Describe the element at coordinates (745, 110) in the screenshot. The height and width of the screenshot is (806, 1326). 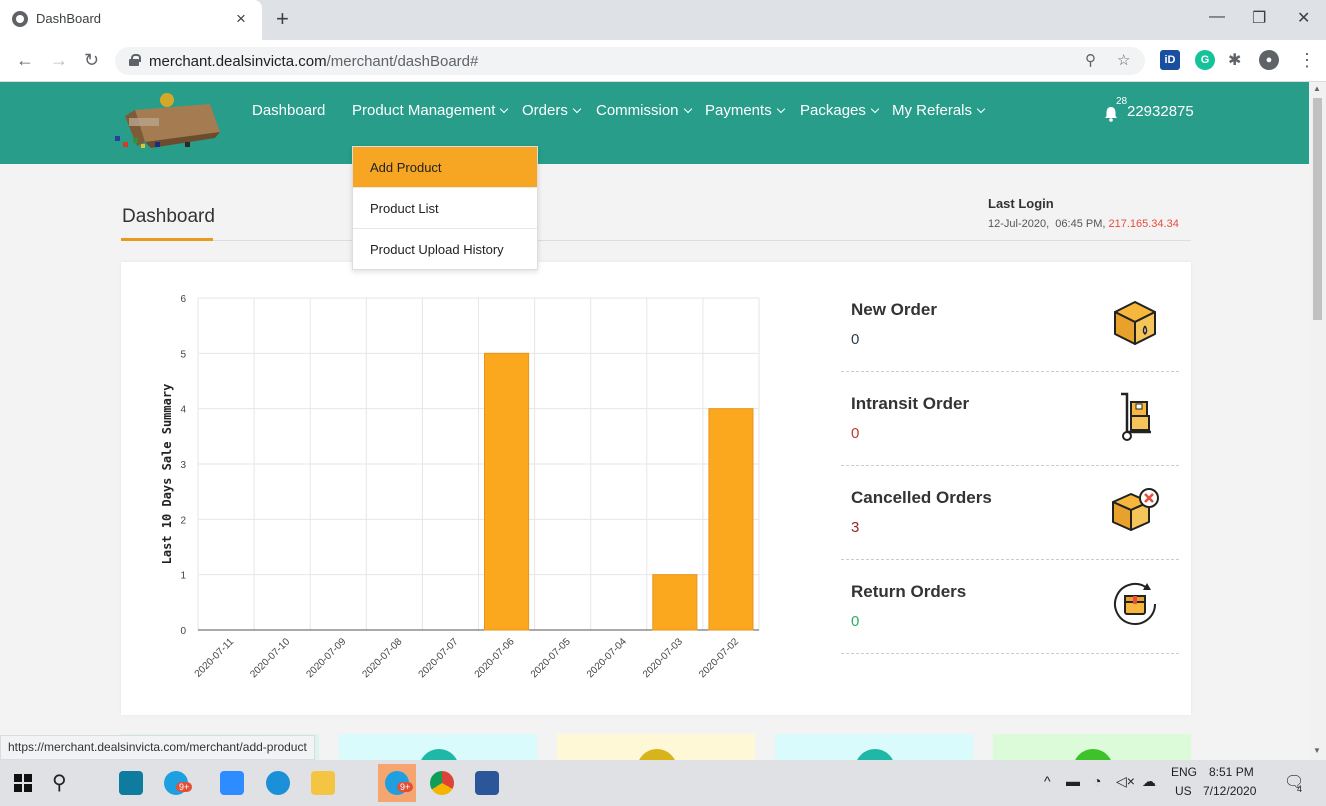
I see `nav-payments: Payments` at that location.